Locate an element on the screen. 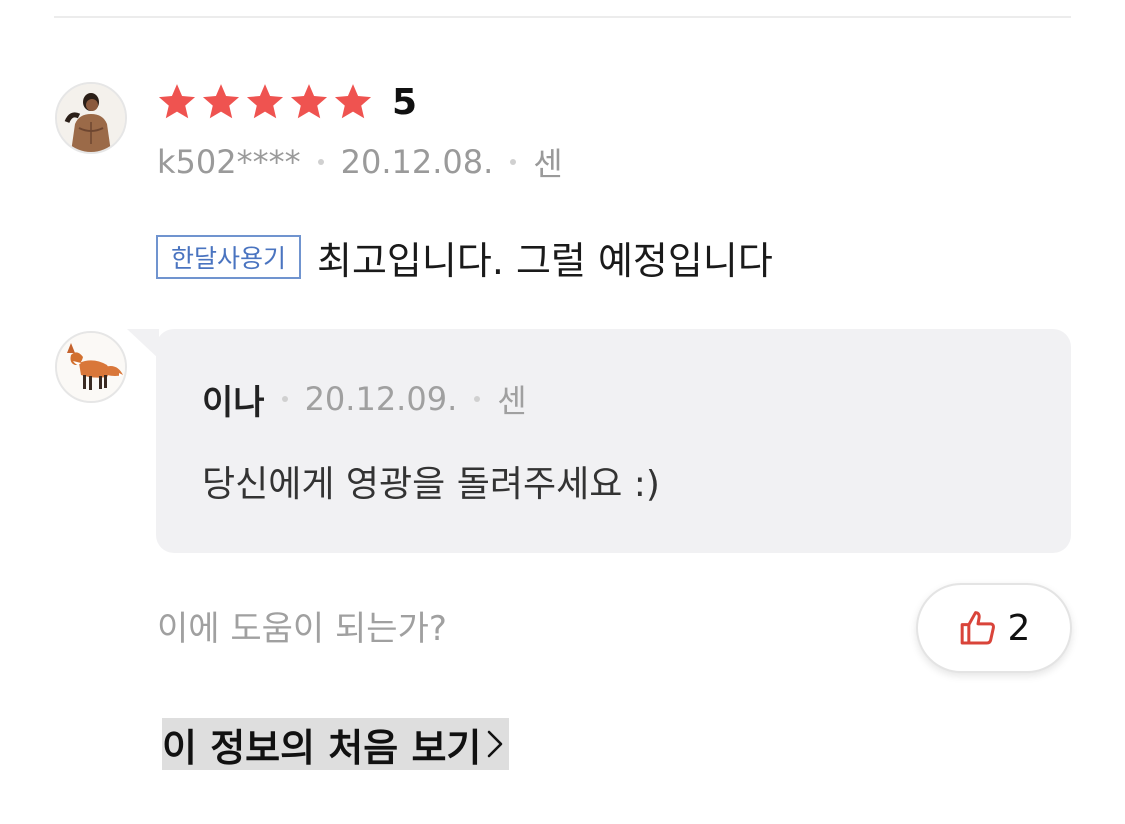 This screenshot has width=1125, height=824. seller-avatar is located at coordinates (91, 367).